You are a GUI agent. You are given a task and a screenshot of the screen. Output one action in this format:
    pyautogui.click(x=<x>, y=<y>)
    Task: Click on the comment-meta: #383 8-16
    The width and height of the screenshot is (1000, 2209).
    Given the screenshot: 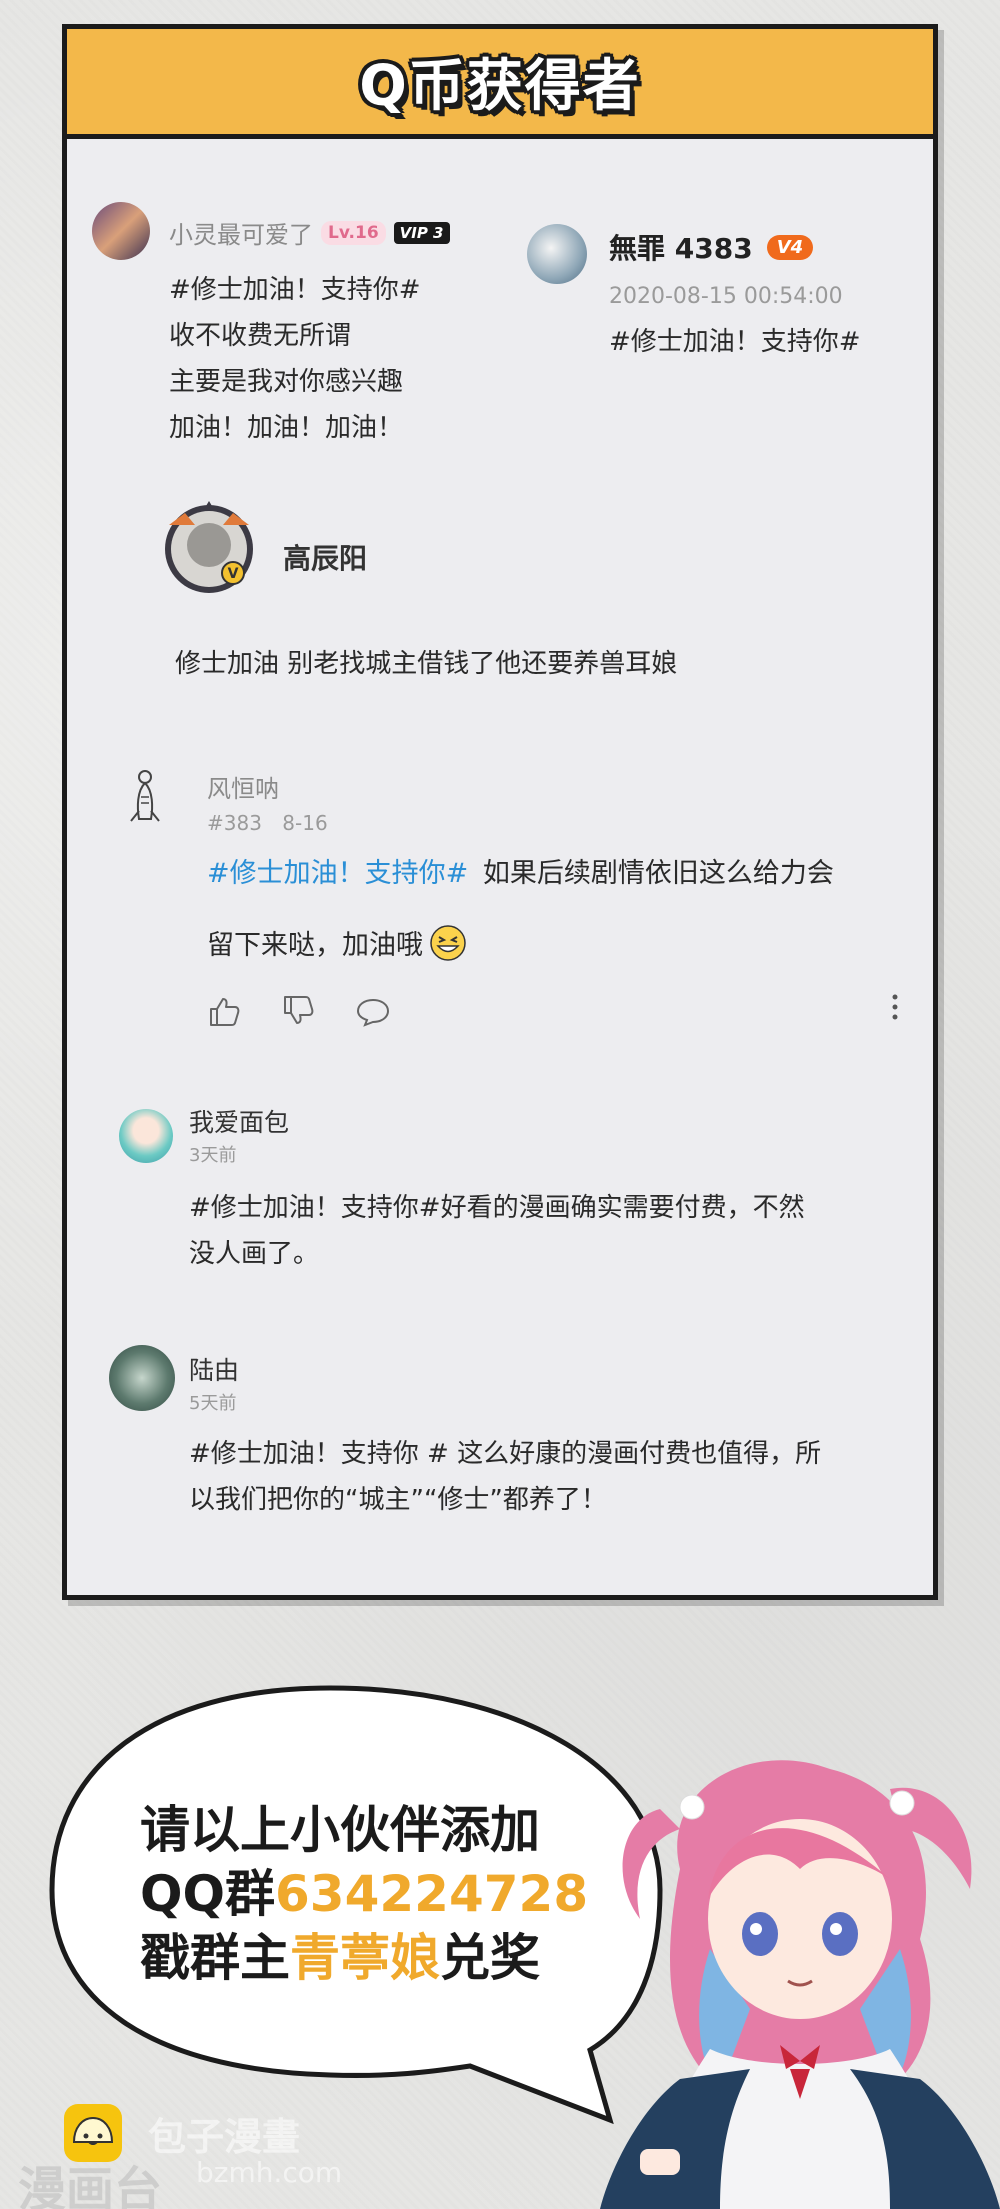 What is the action you would take?
    pyautogui.click(x=267, y=823)
    